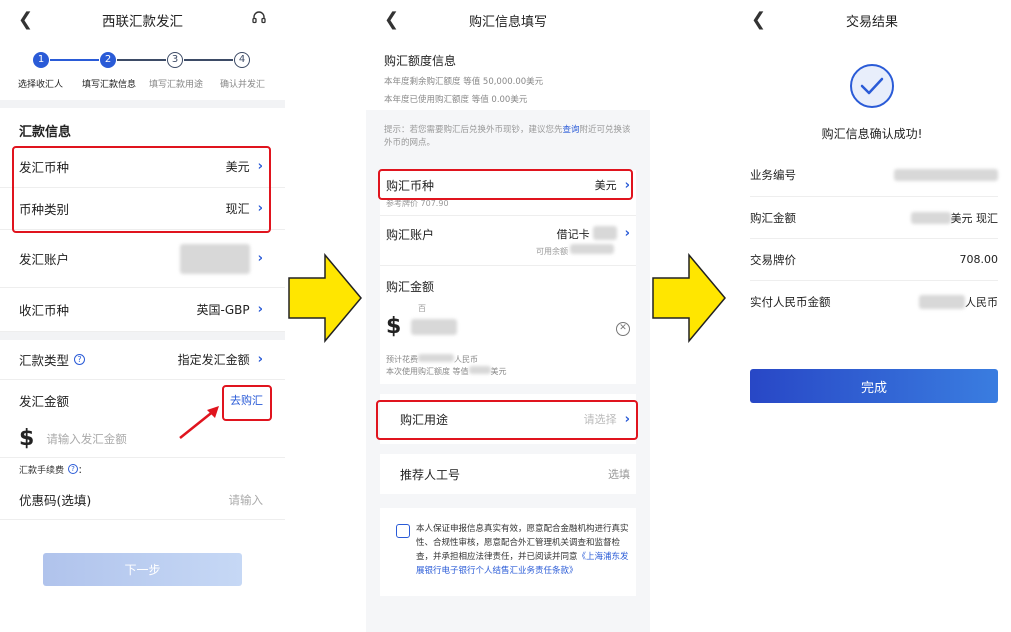 The height and width of the screenshot is (632, 1011). What do you see at coordinates (773, 174) in the screenshot?
I see `biz-no-label: 业务编号` at bounding box center [773, 174].